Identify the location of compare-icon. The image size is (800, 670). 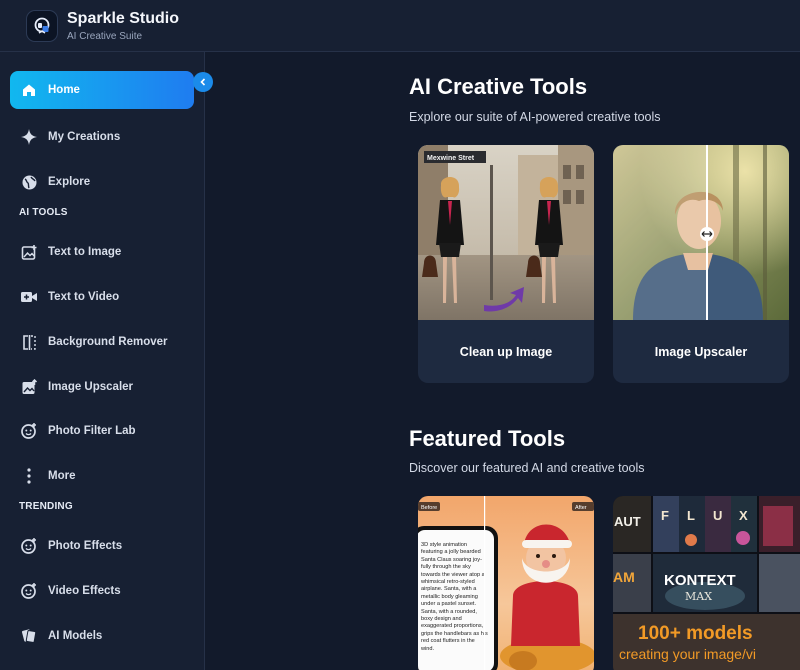
(29, 342).